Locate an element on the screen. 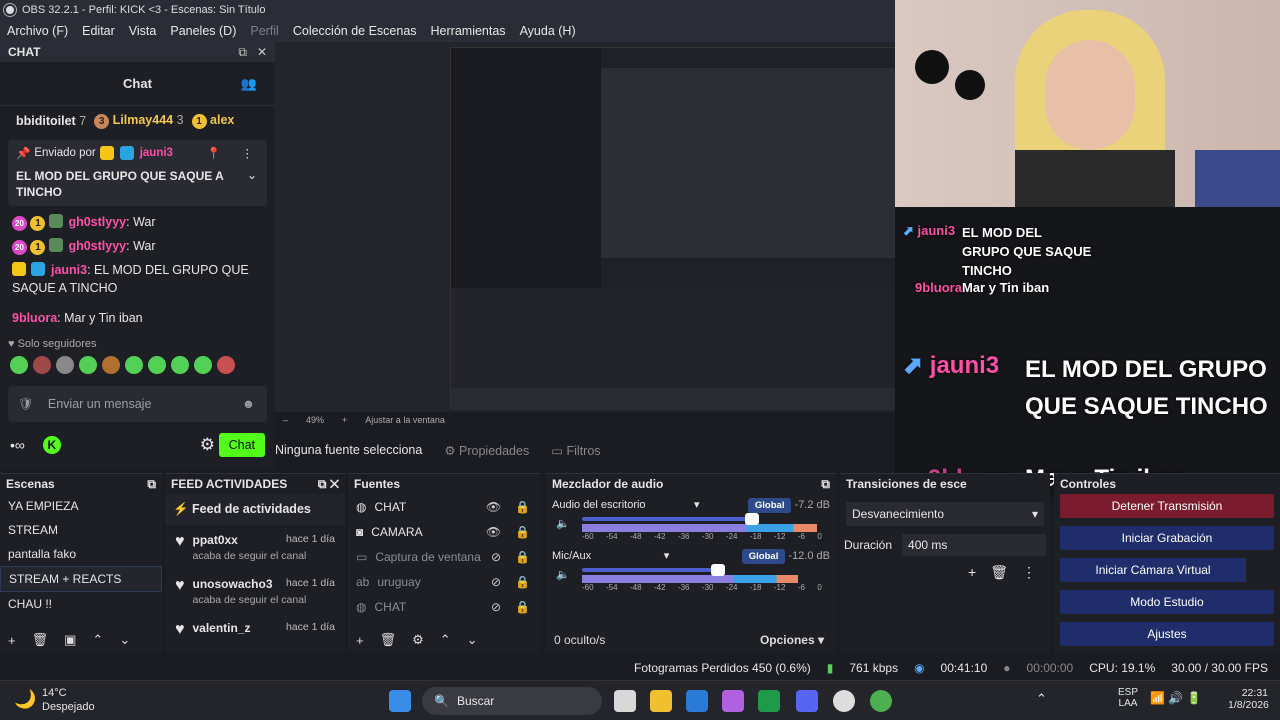  zoom-out-button: – is located at coordinates (285, 420).